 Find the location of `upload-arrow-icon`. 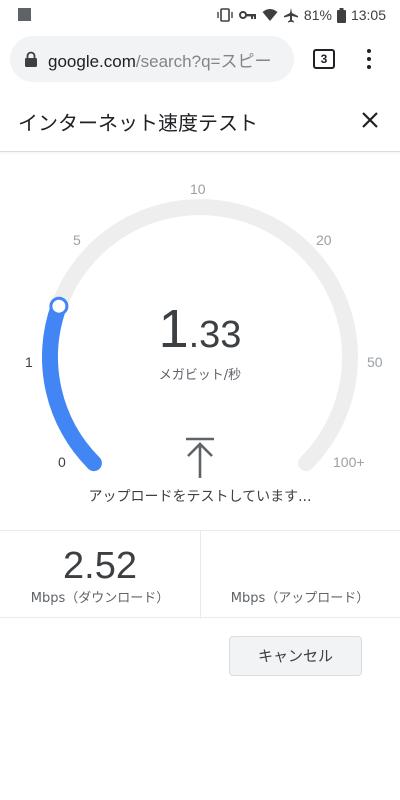

upload-arrow-icon is located at coordinates (200, 457).